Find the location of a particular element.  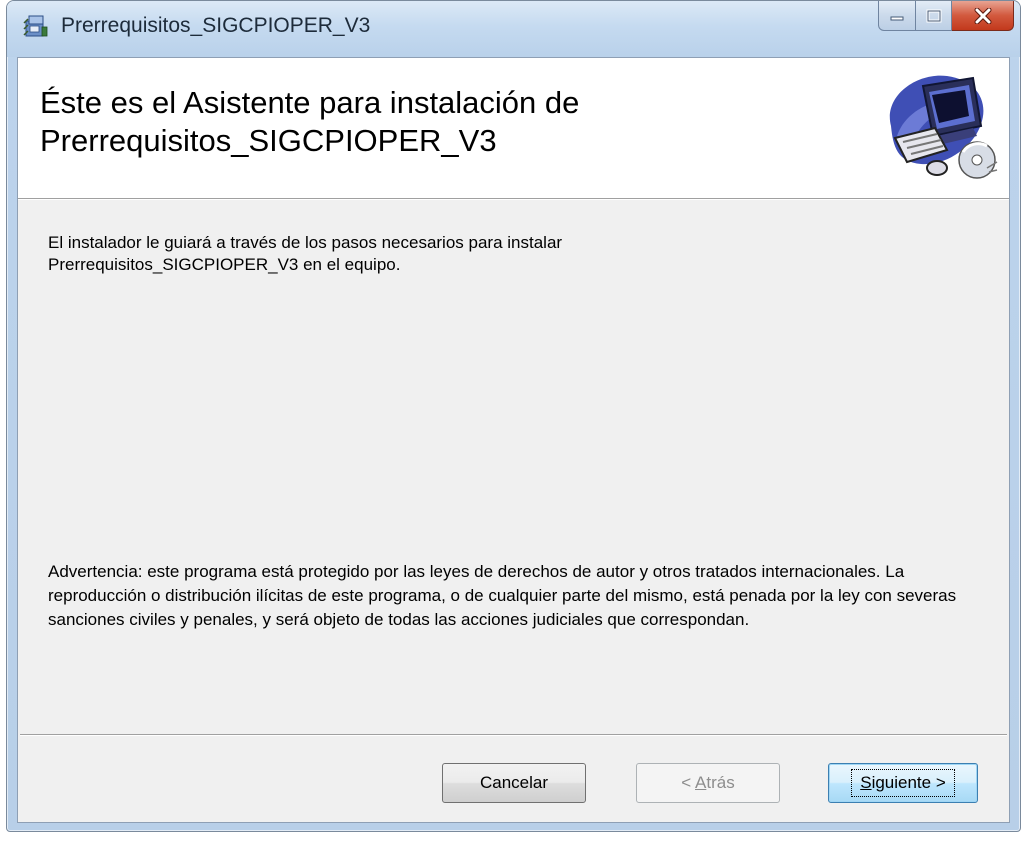

back-arrow-text: < is located at coordinates (688, 782).